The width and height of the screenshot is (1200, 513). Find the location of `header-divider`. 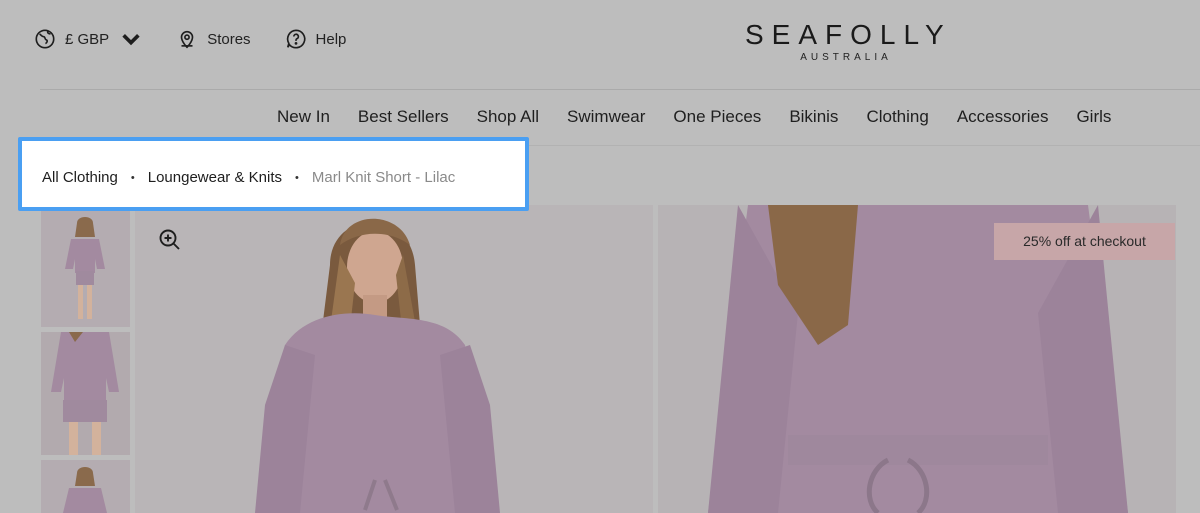

header-divider is located at coordinates (620, 89).